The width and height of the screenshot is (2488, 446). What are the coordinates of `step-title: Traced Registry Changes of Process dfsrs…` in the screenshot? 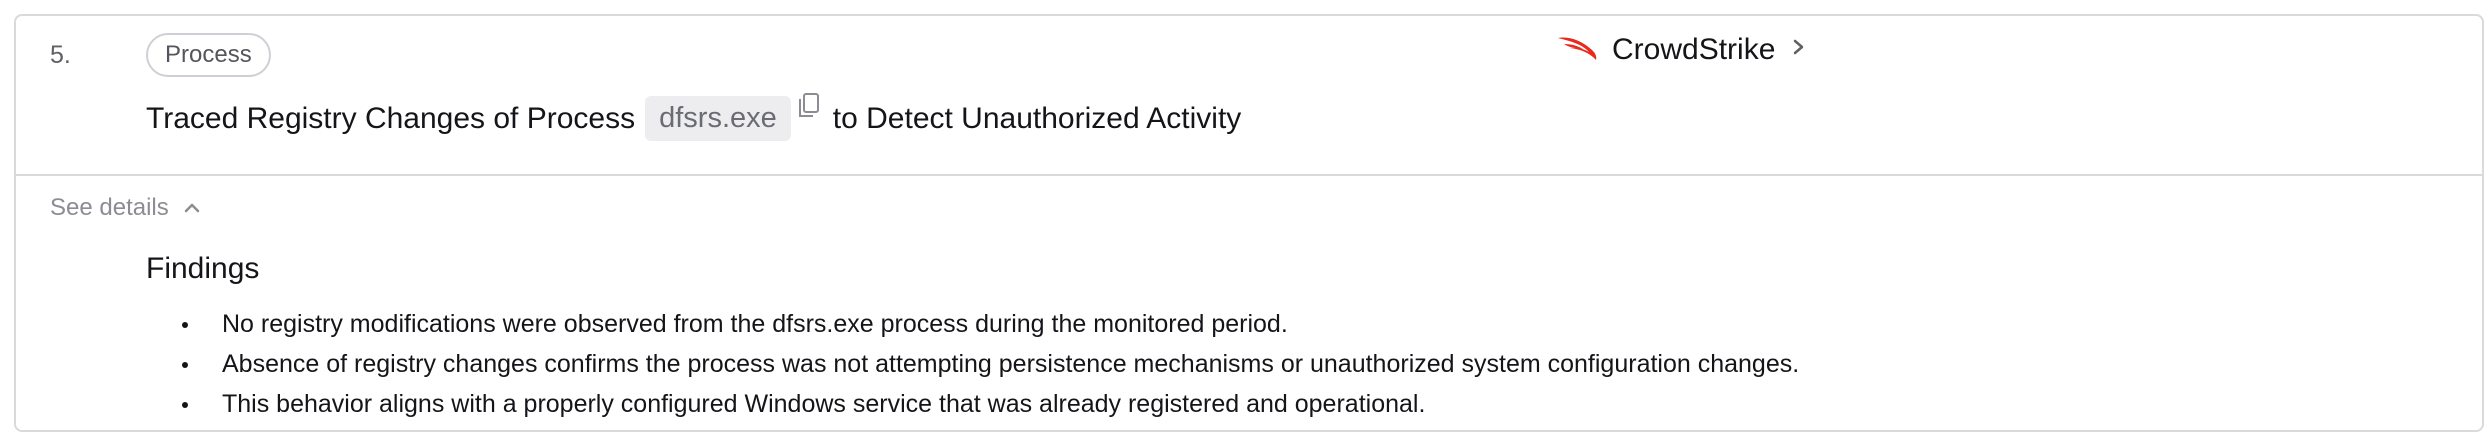 It's located at (694, 116).